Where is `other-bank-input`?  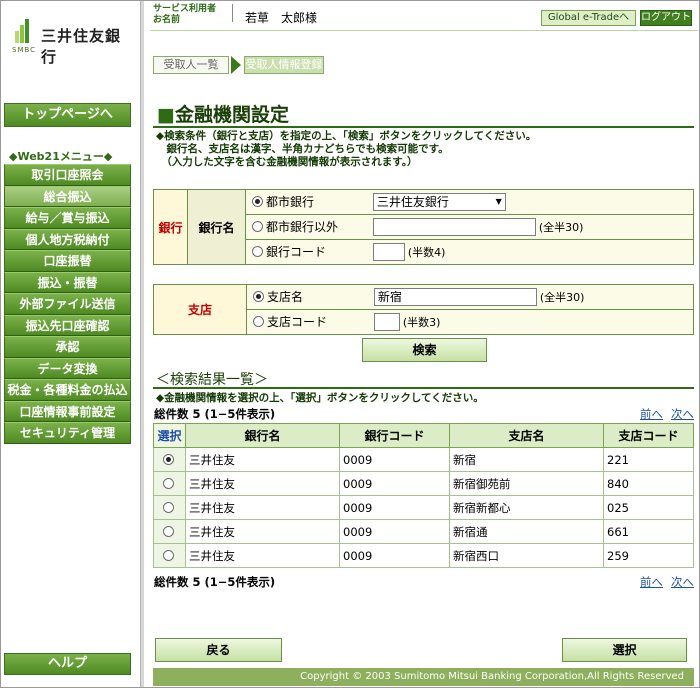
other-bank-input is located at coordinates (454, 227).